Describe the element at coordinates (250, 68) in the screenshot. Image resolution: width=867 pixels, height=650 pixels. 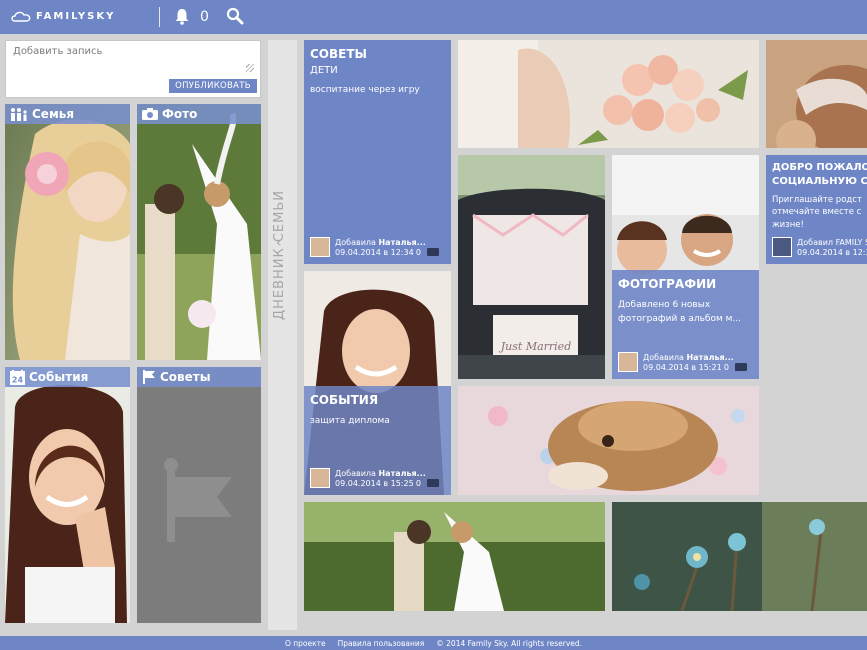
I see `resize-grip-icon` at that location.